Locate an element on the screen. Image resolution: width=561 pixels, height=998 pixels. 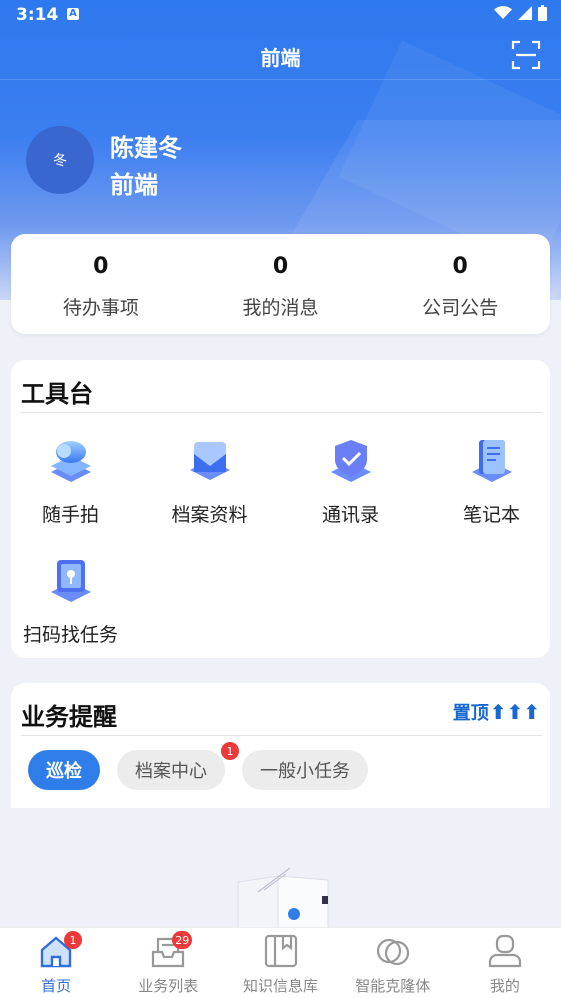
tool-contacts: 通讯录 is located at coordinates (350, 480).